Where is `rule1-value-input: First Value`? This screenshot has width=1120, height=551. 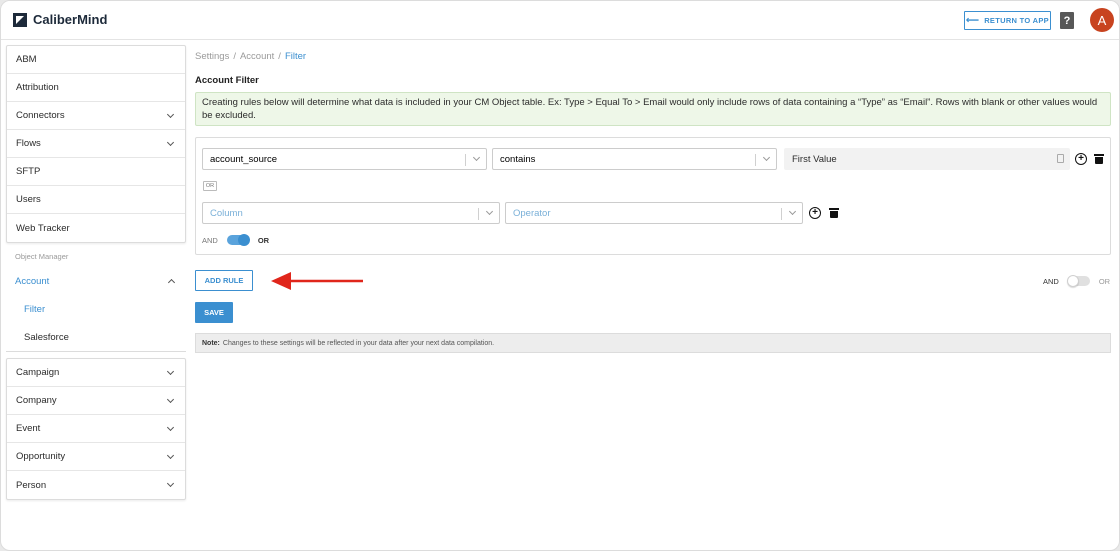 rule1-value-input: First Value is located at coordinates (927, 159).